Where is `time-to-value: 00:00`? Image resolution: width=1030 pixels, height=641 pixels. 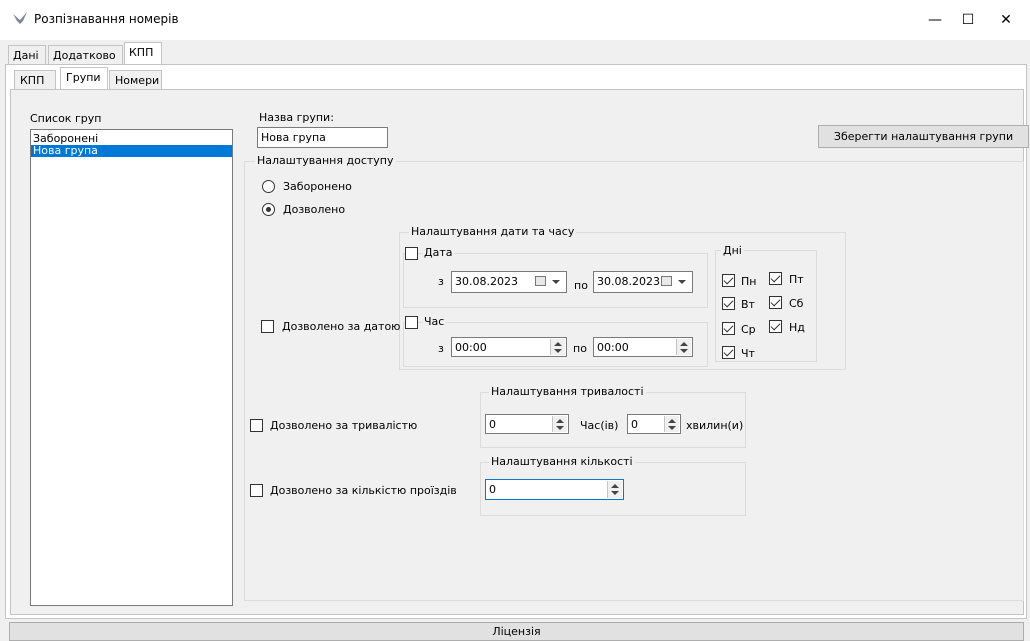 time-to-value: 00:00 is located at coordinates (613, 347).